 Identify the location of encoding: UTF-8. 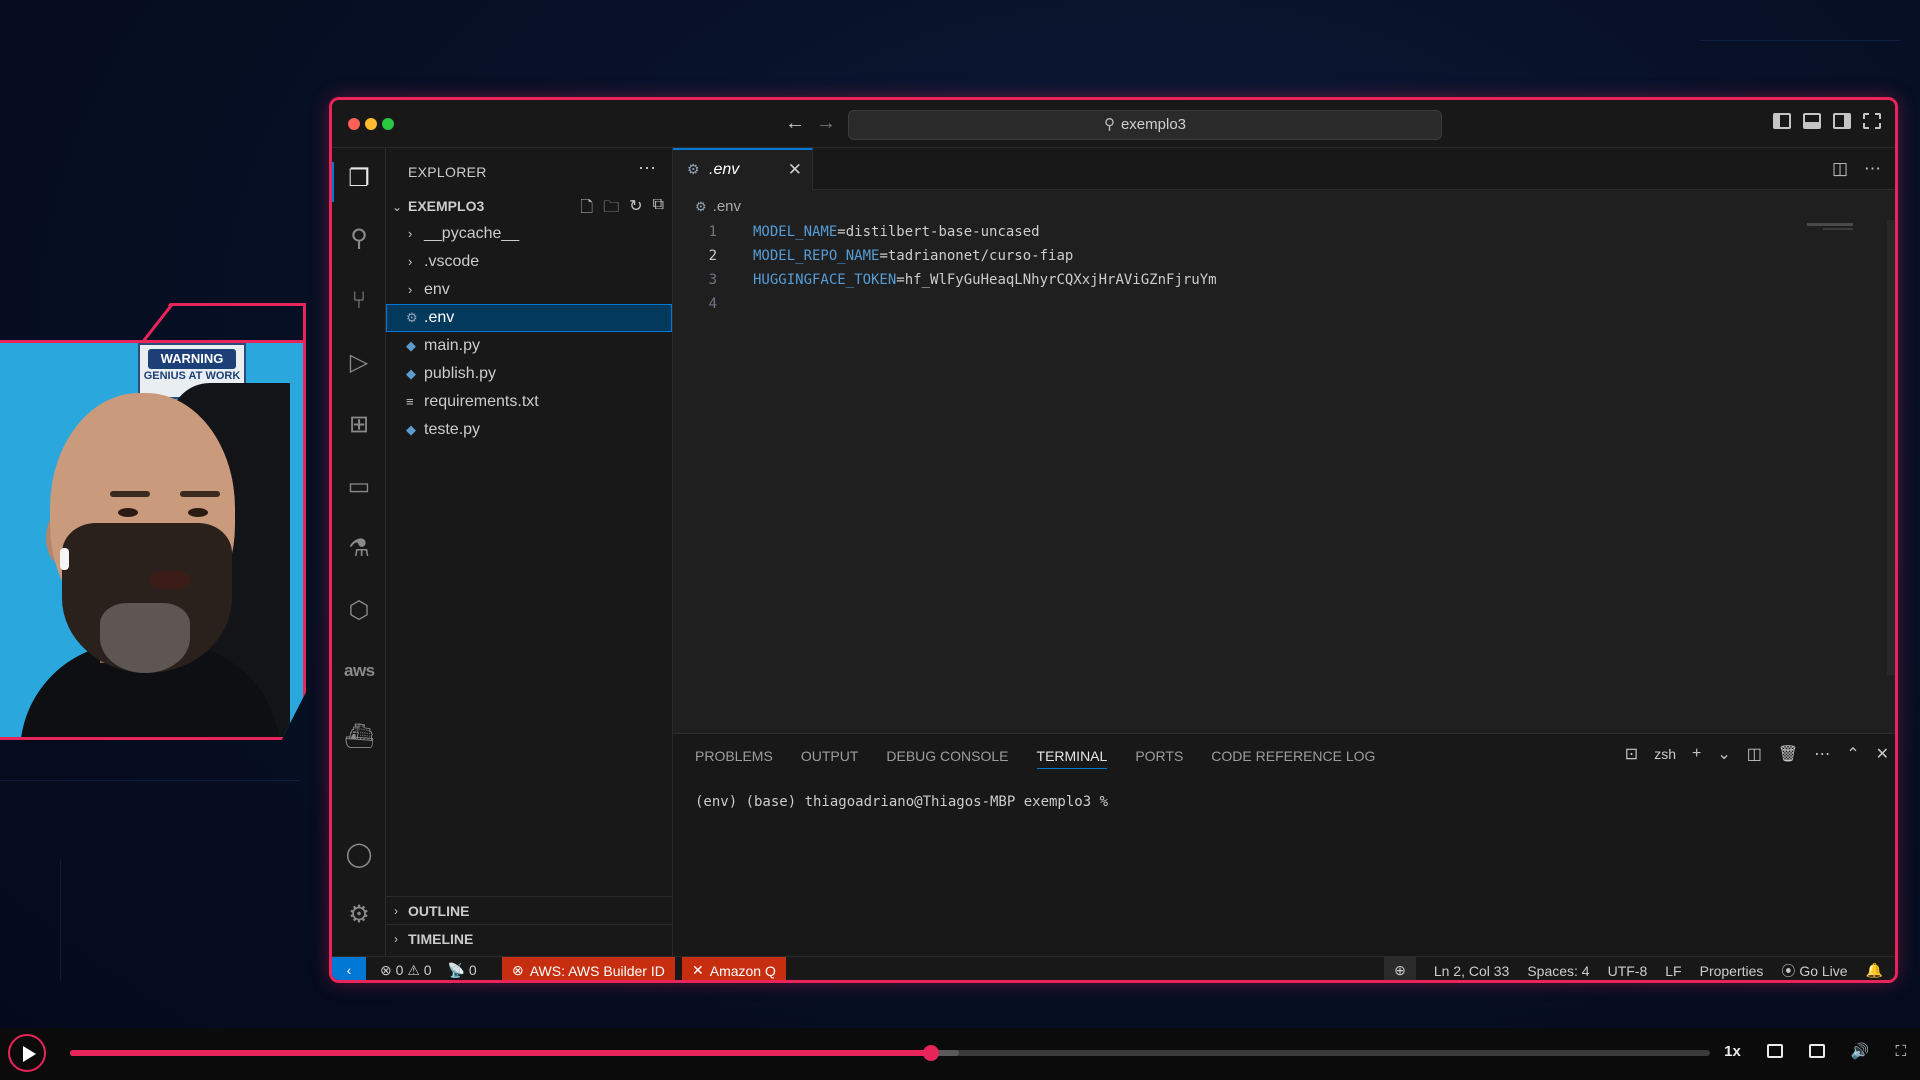
(1628, 971).